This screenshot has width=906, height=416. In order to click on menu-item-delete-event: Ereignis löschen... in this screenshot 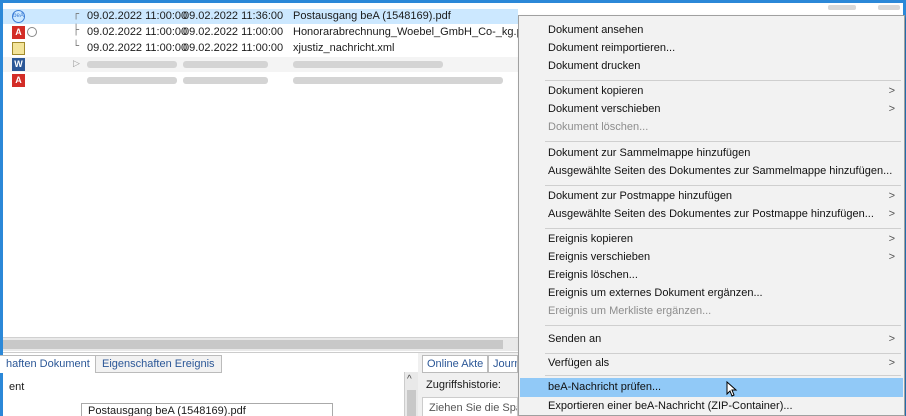, I will do `click(711, 275)`.